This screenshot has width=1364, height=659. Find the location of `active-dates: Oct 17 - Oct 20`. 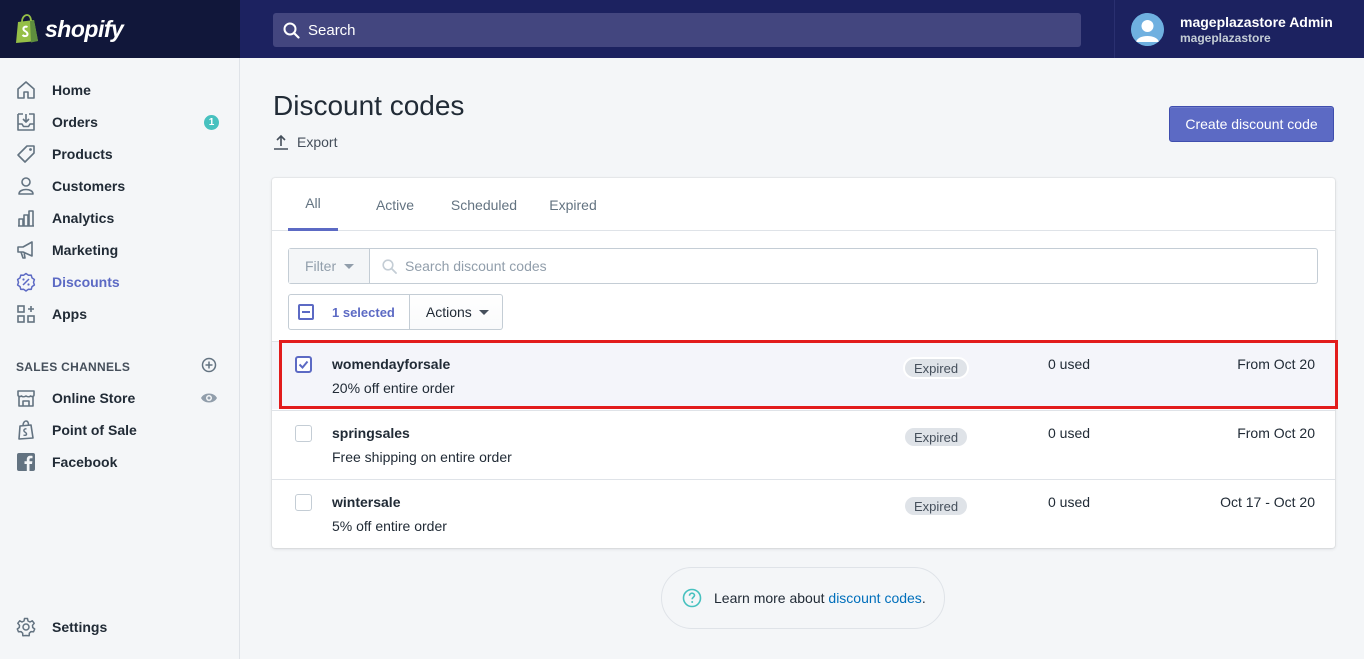

active-dates: Oct 17 - Oct 20 is located at coordinates (1267, 502).